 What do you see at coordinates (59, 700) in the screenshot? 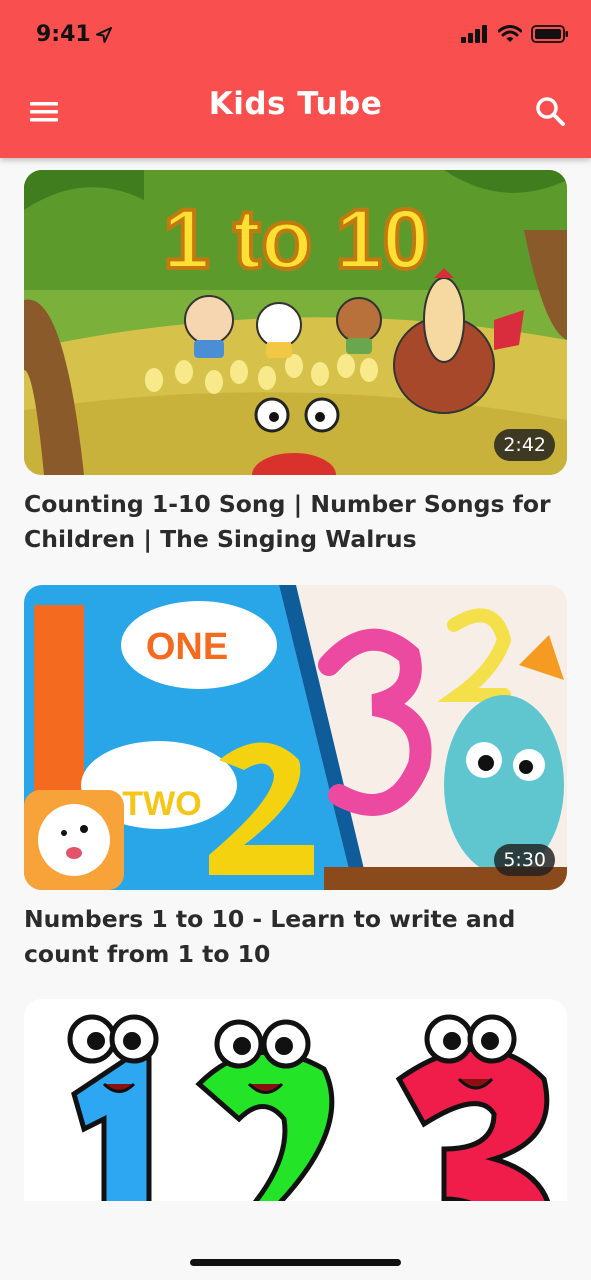
I see `big-one-shape` at bounding box center [59, 700].